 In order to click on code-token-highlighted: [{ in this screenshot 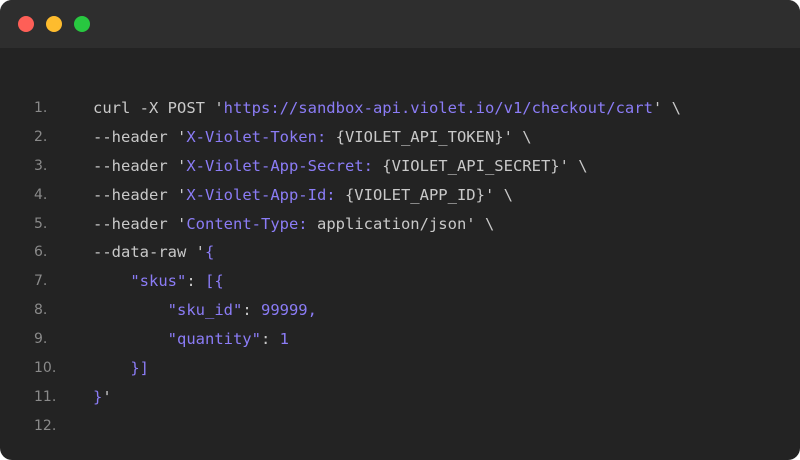, I will do `click(214, 281)`.